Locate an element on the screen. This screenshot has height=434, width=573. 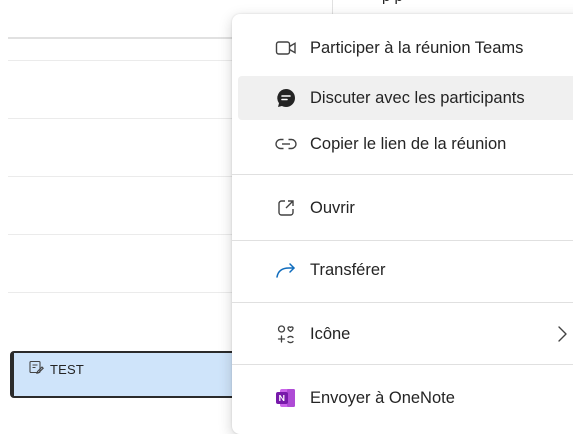
calendar-event-test: TEST is located at coordinates (130, 374).